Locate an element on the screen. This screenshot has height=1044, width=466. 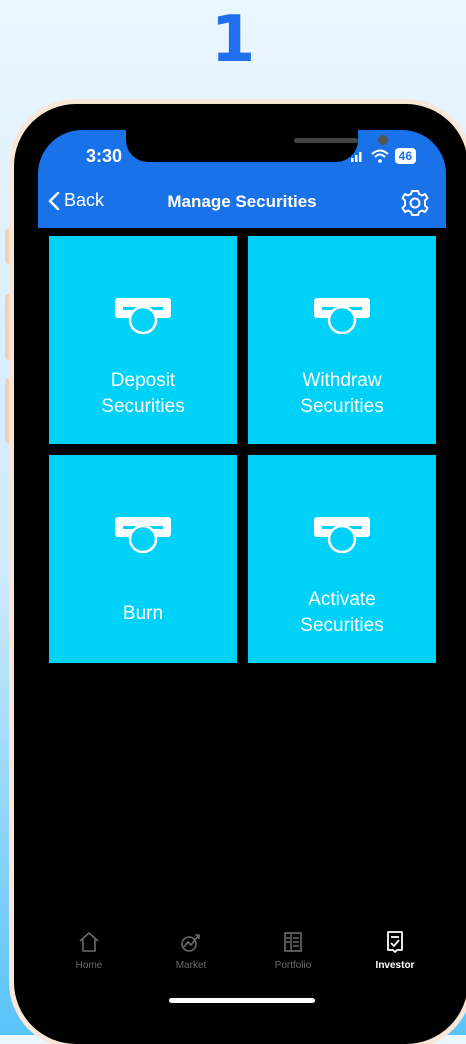
burn-tile: Burn is located at coordinates (143, 559).